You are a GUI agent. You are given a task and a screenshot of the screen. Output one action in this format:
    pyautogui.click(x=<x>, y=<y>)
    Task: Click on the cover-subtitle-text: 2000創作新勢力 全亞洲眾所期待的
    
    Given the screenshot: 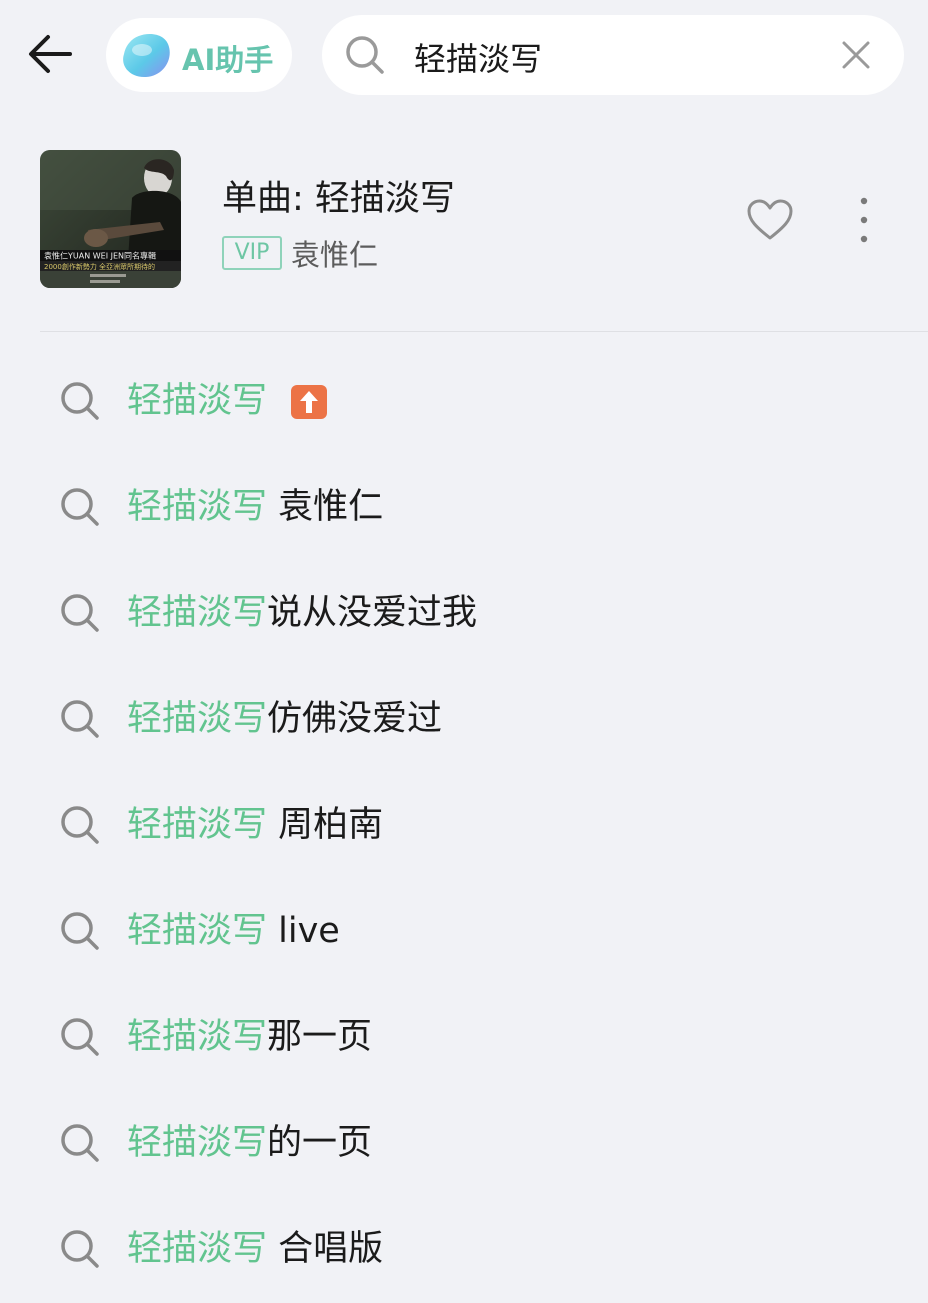 What is the action you would take?
    pyautogui.click(x=99, y=266)
    